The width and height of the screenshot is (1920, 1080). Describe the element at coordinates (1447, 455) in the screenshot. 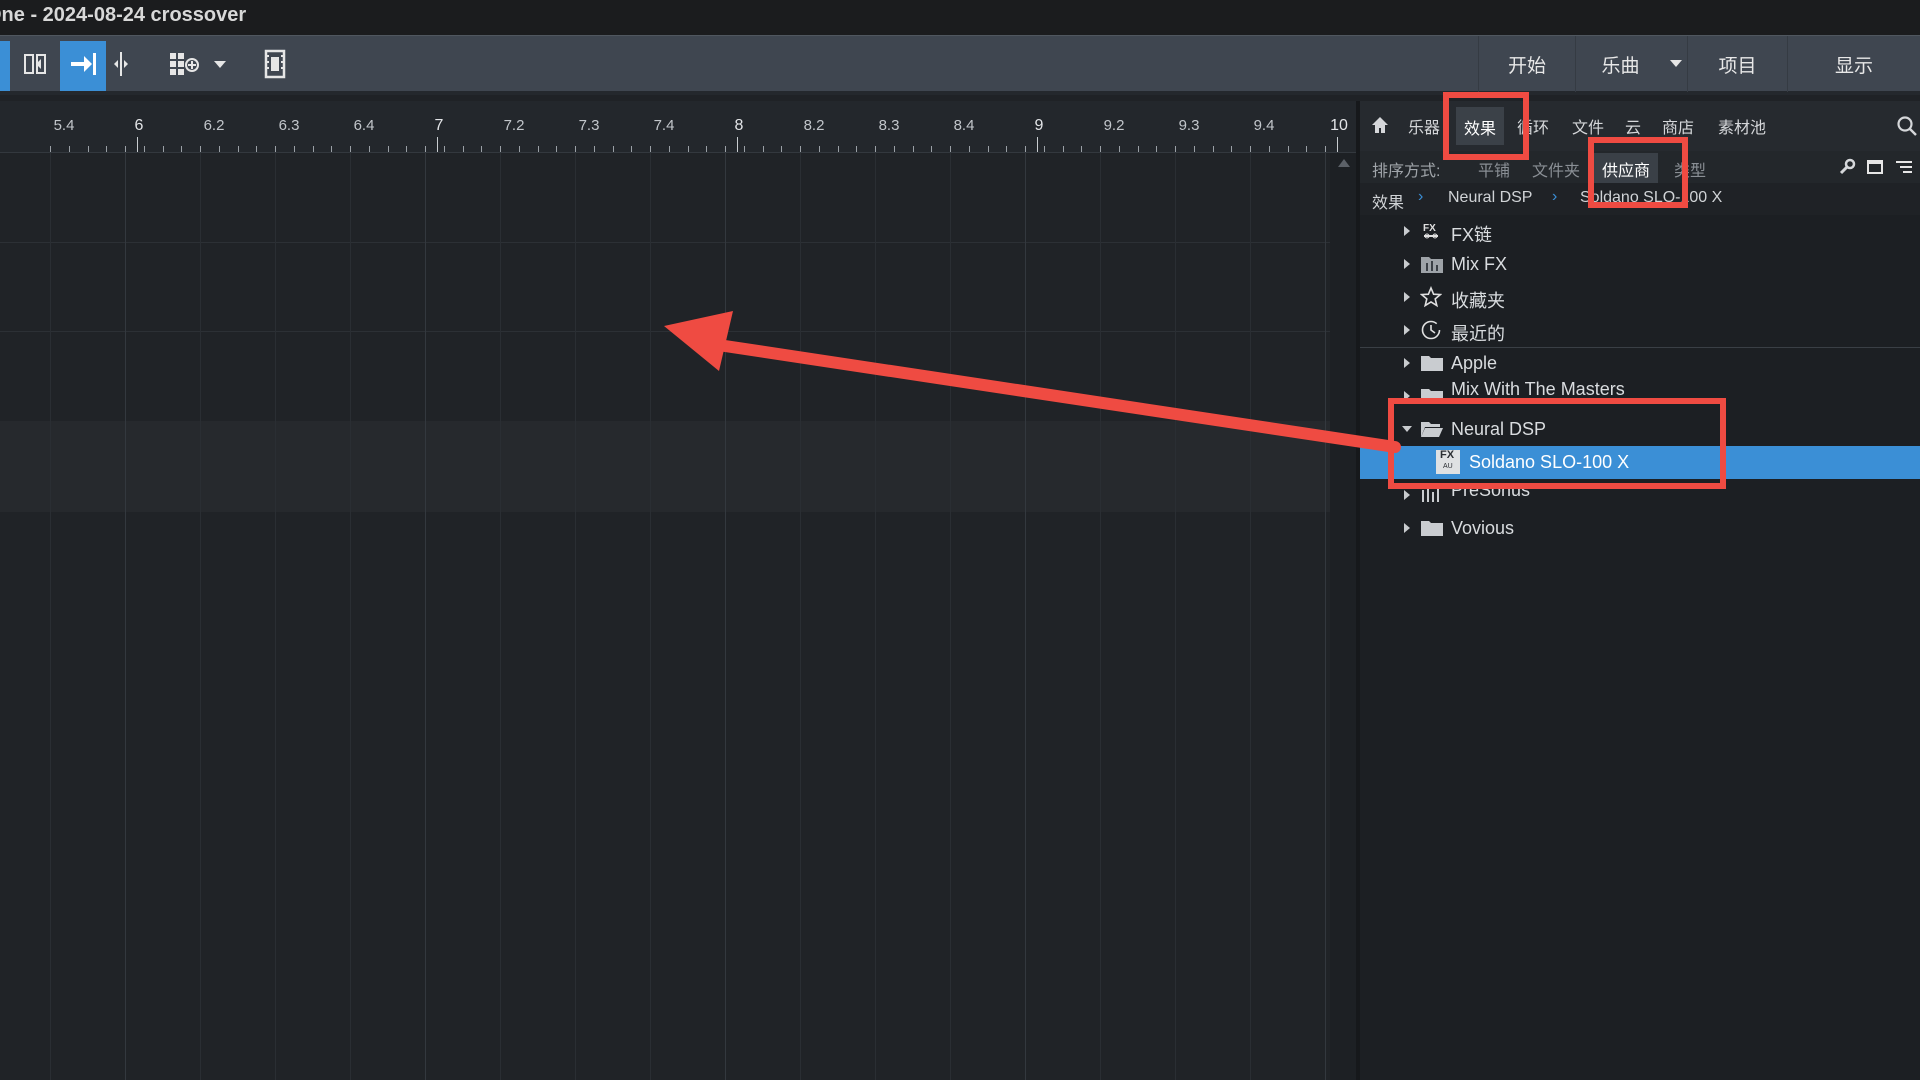

I see `fx-icon-text: FX` at that location.